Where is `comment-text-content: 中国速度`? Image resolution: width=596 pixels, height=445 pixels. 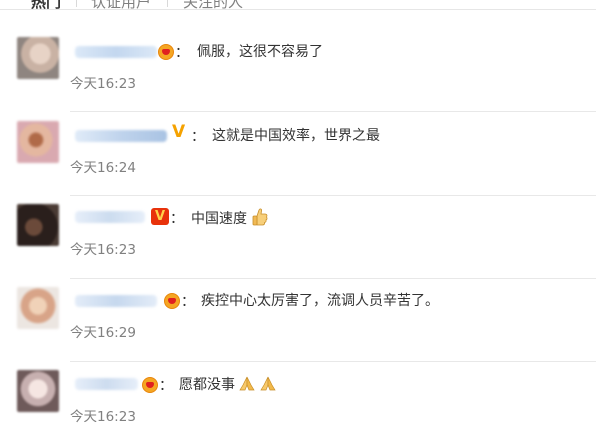 comment-text-content: 中国速度 is located at coordinates (219, 219).